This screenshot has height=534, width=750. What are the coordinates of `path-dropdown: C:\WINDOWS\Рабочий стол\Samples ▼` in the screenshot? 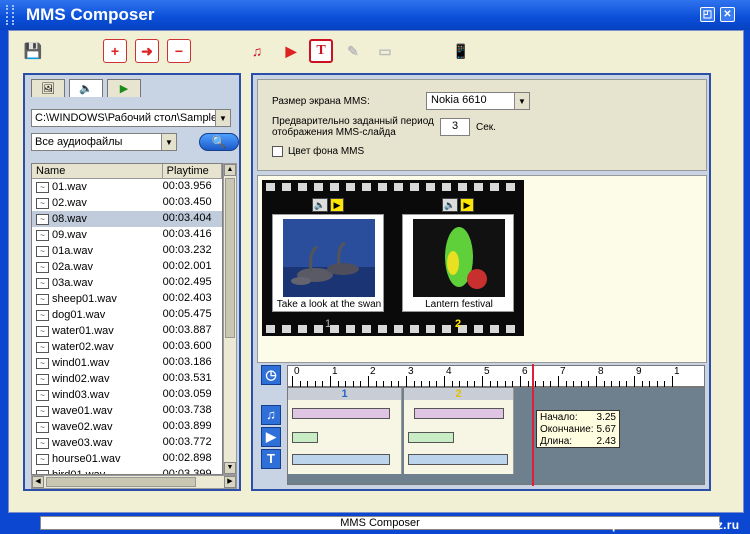 It's located at (131, 118).